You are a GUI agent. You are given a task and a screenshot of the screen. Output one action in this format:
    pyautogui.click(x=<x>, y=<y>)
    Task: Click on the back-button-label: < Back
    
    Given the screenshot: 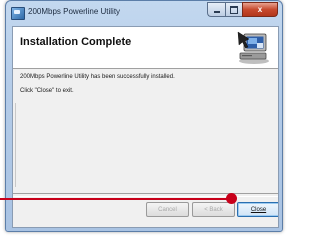 What is the action you would take?
    pyautogui.click(x=213, y=209)
    